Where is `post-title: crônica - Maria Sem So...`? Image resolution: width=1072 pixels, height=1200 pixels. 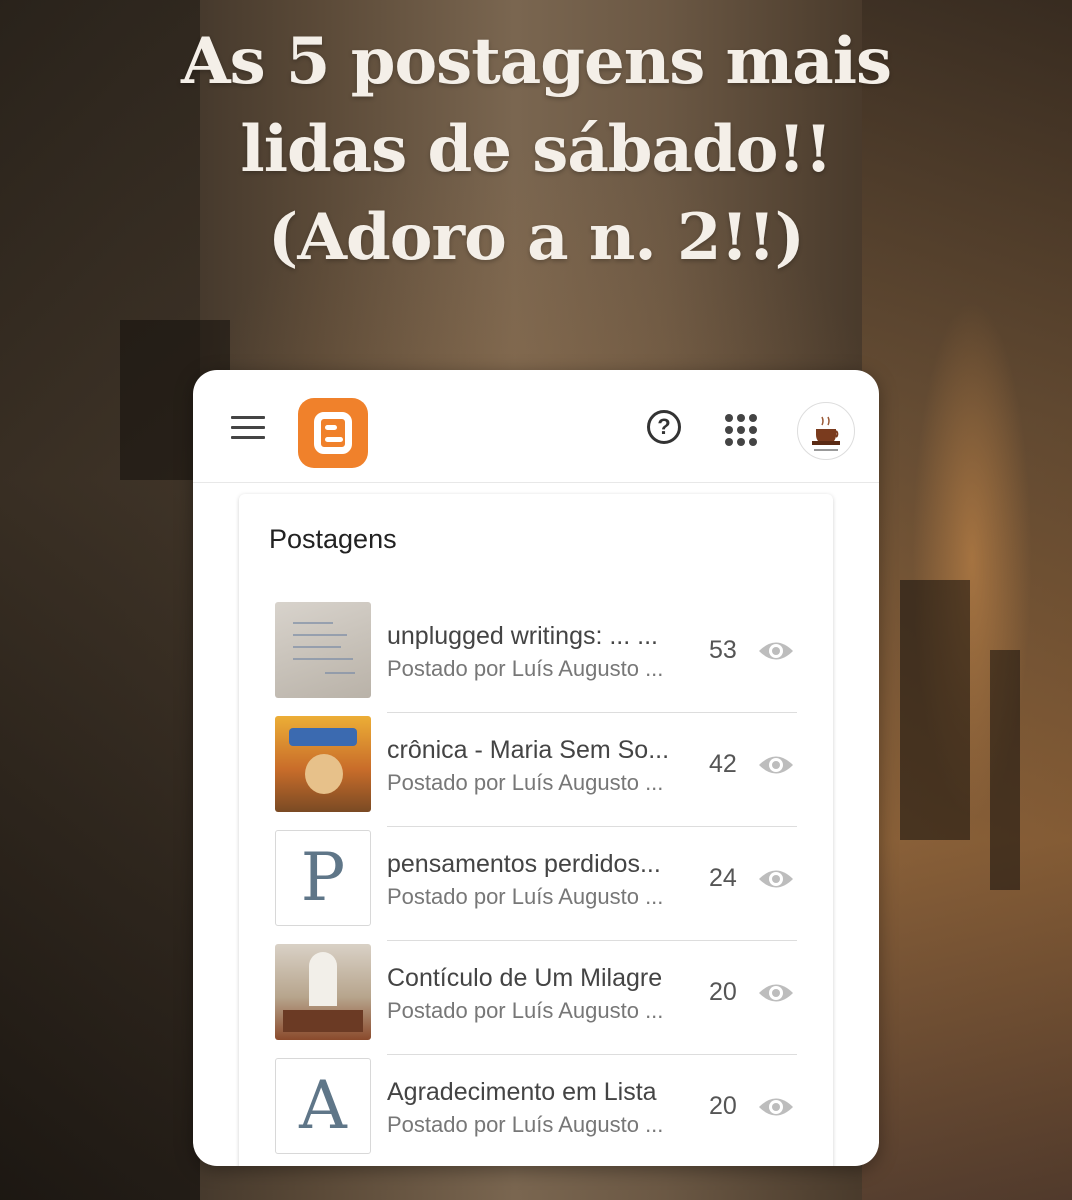
post-title: crônica - Maria Sem So... is located at coordinates (528, 750).